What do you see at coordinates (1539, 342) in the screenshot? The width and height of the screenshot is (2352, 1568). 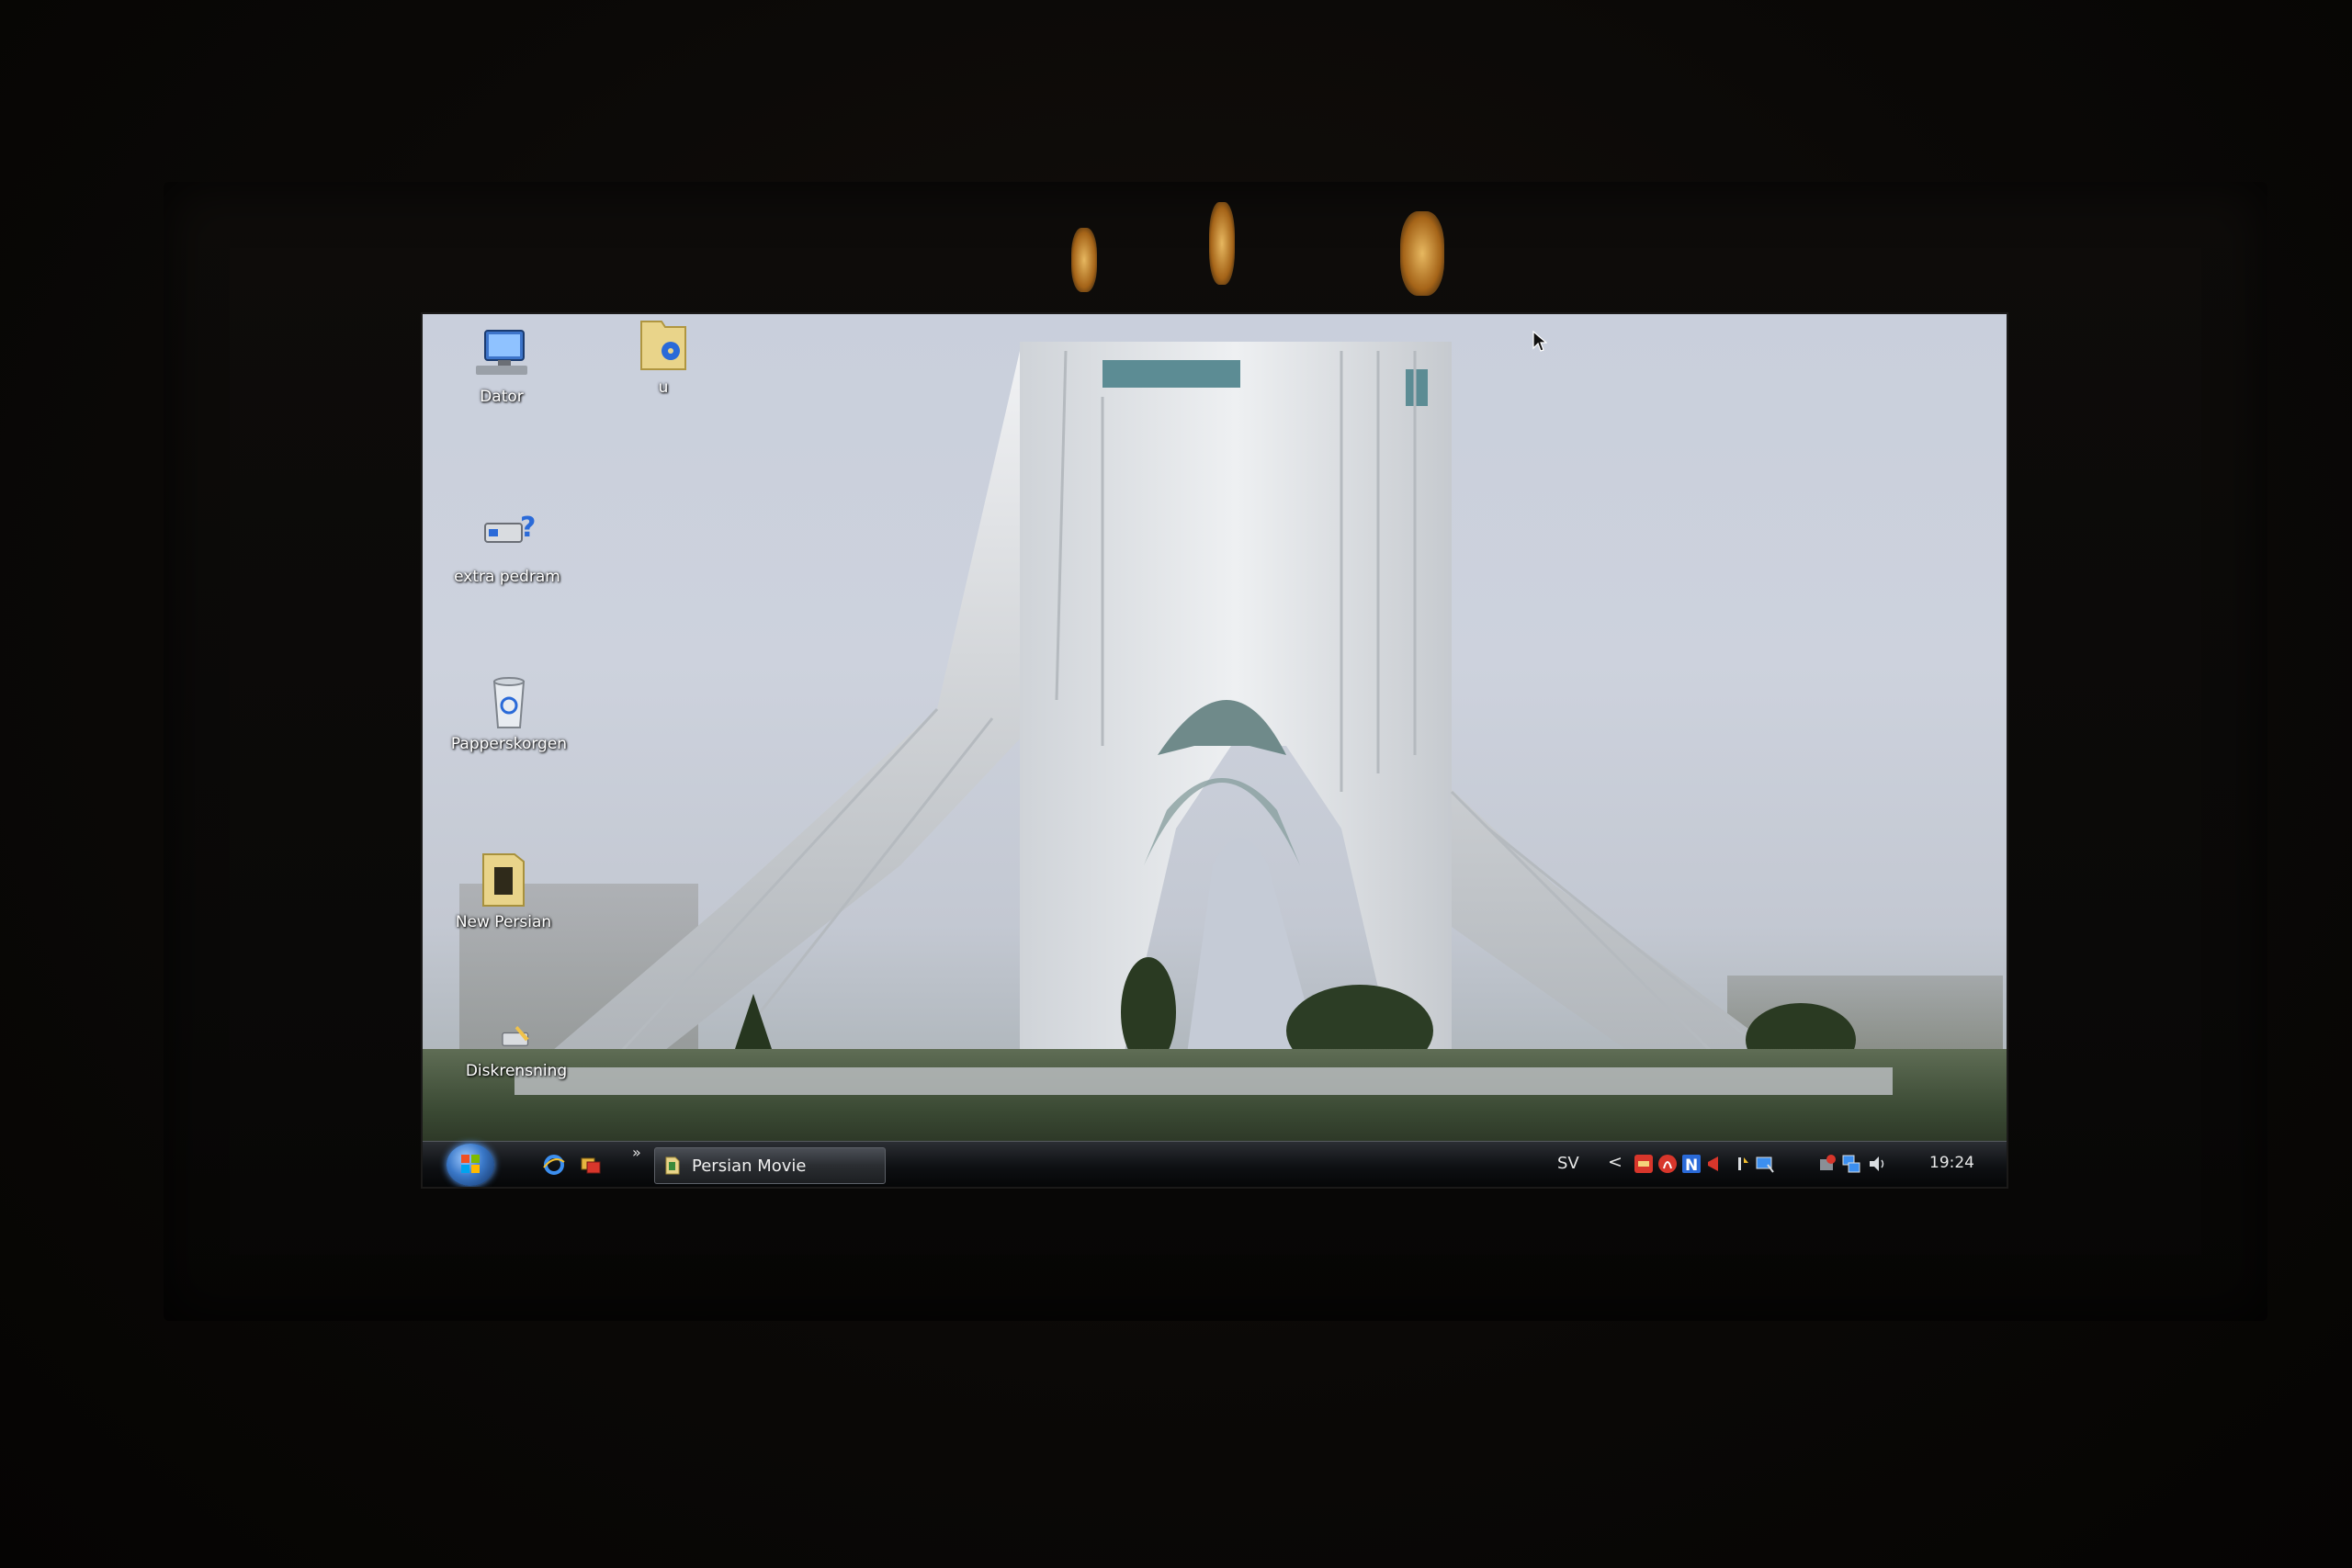 I see `mouse-cursor-icon` at bounding box center [1539, 342].